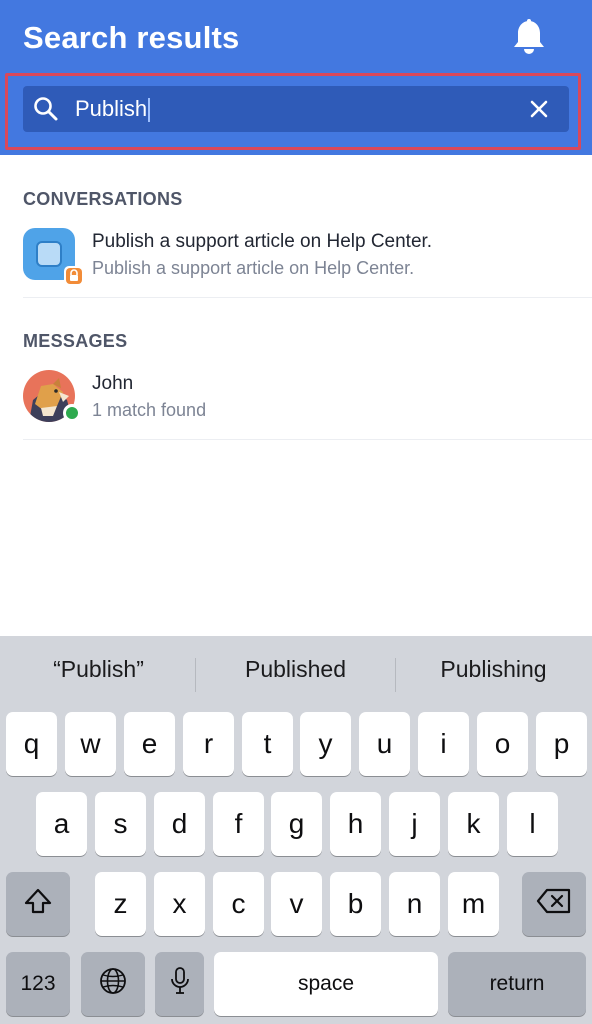  Describe the element at coordinates (113, 383) in the screenshot. I see `message-sender: John` at that location.